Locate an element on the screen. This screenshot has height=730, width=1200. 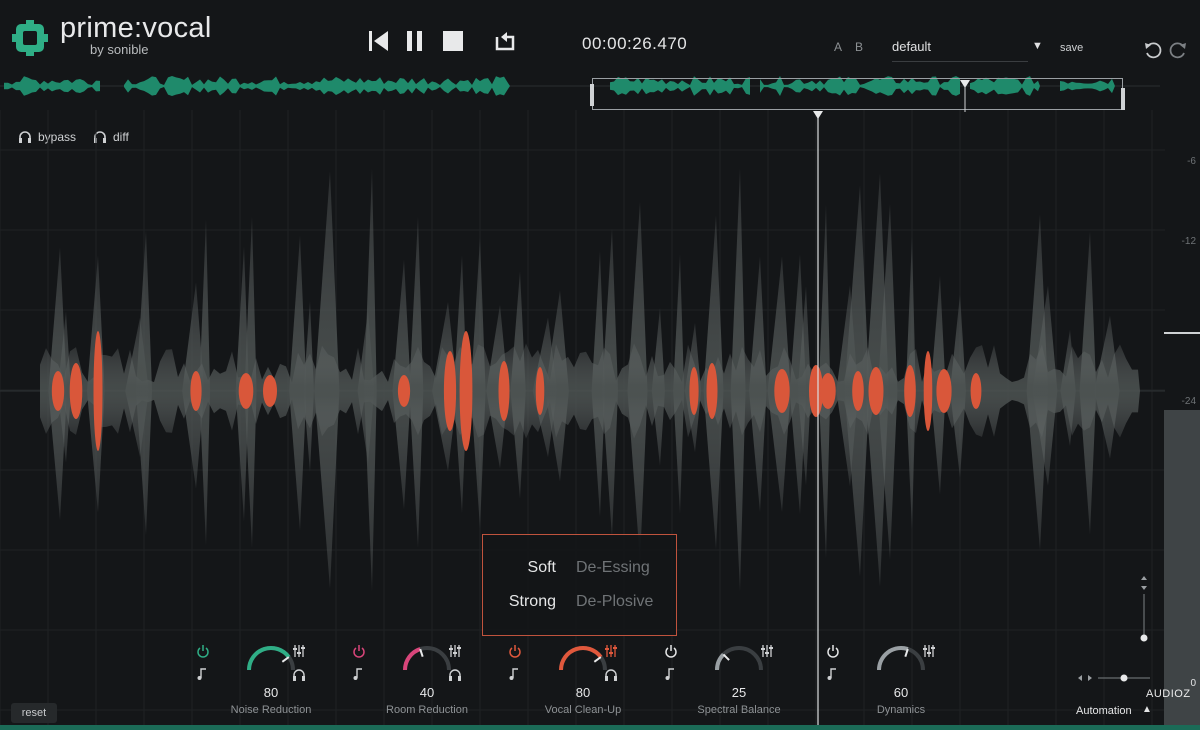
scale-tick: 0 is located at coordinates (1193, 683).